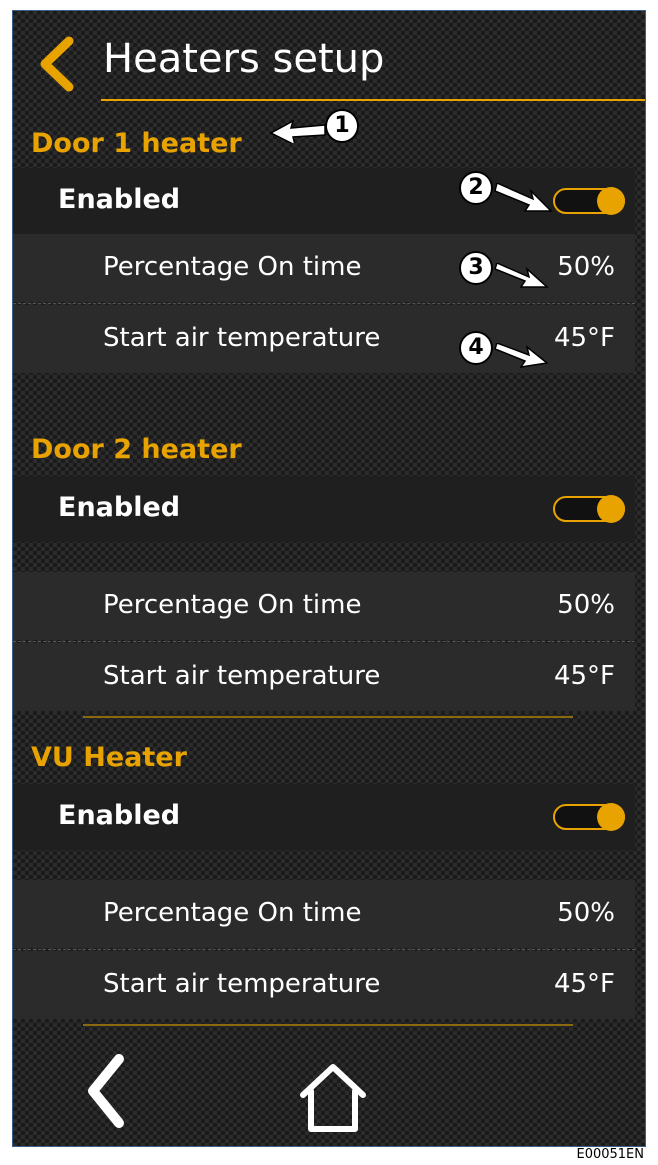  Describe the element at coordinates (109, 757) in the screenshot. I see `section-title: VU Heater` at that location.